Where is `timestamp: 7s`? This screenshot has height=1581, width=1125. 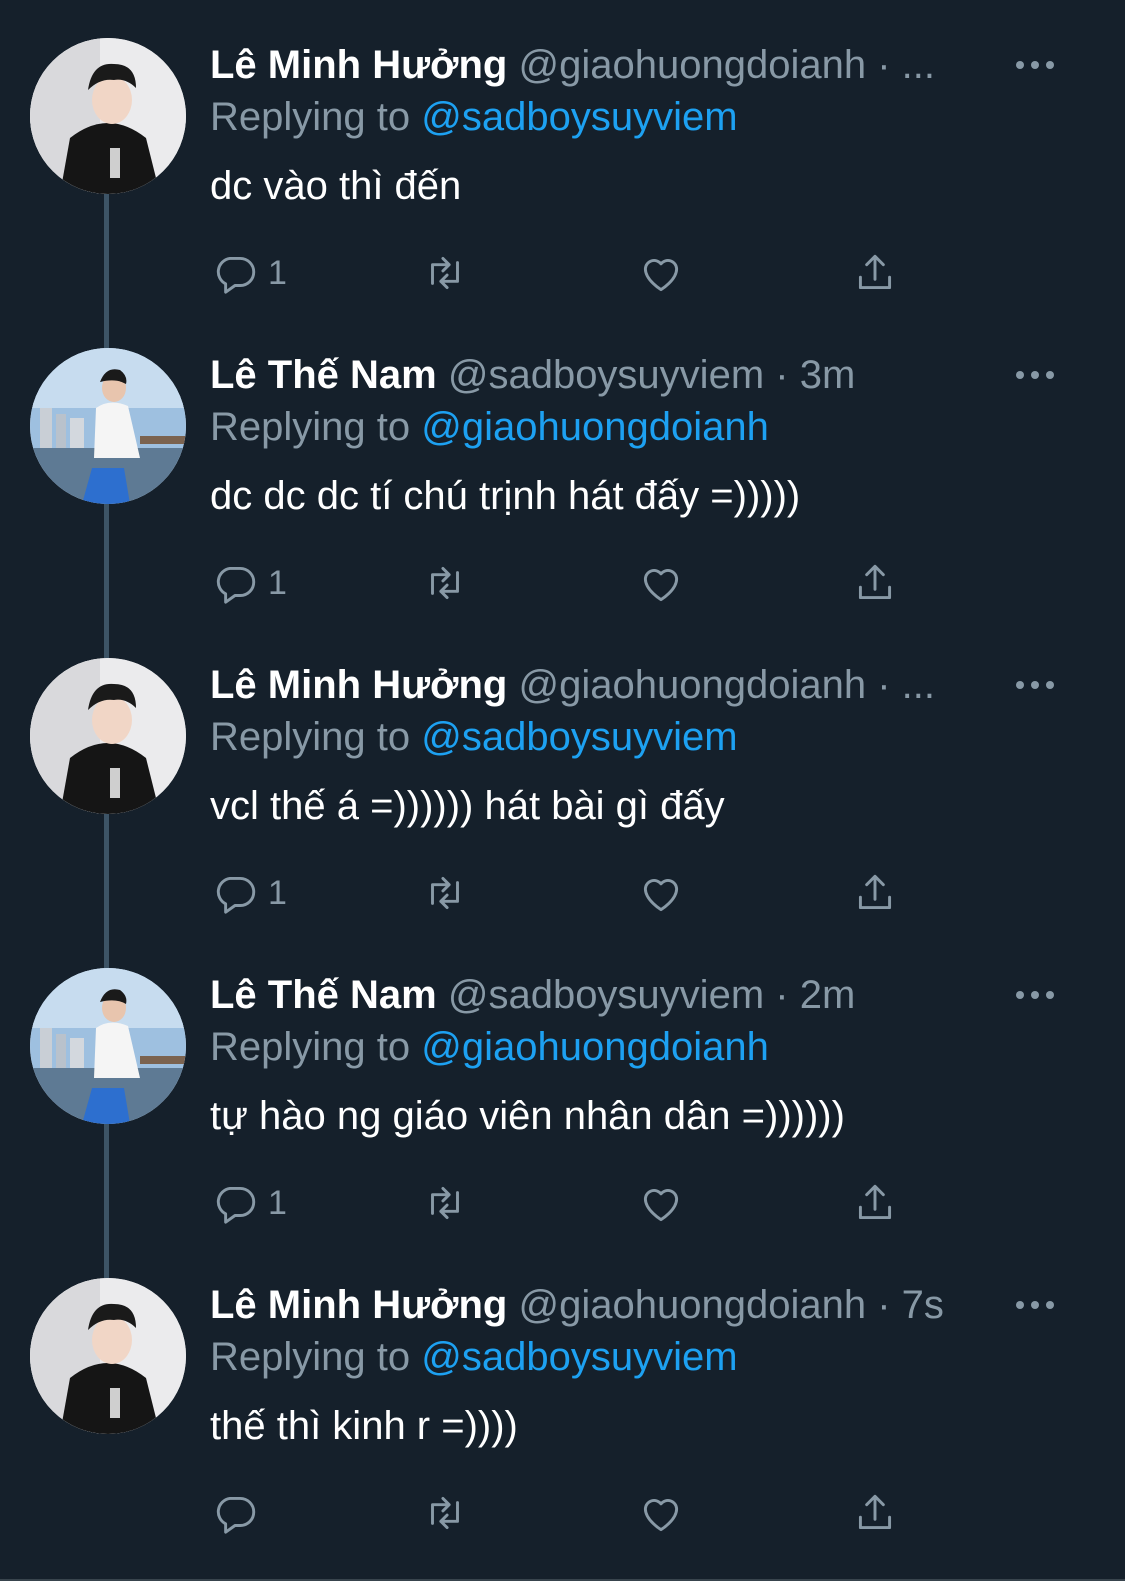
timestamp: 7s is located at coordinates (923, 1305).